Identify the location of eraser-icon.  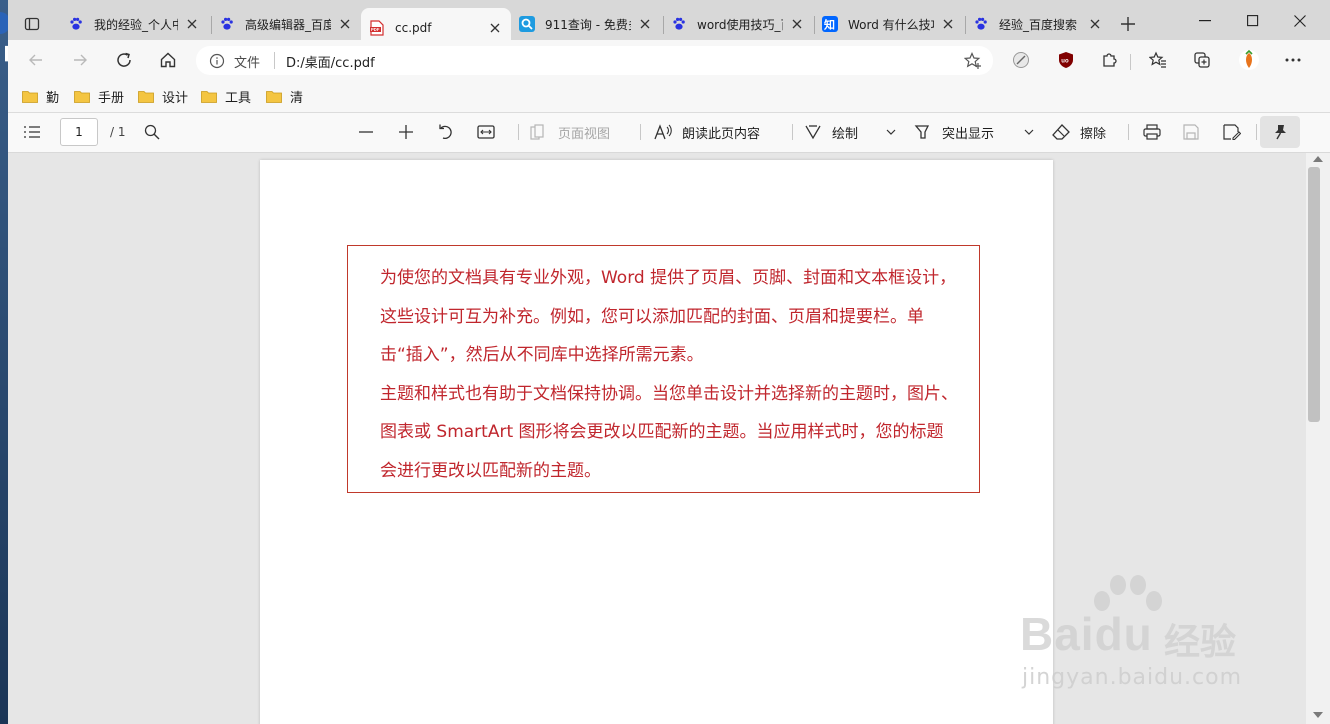
(1061, 132).